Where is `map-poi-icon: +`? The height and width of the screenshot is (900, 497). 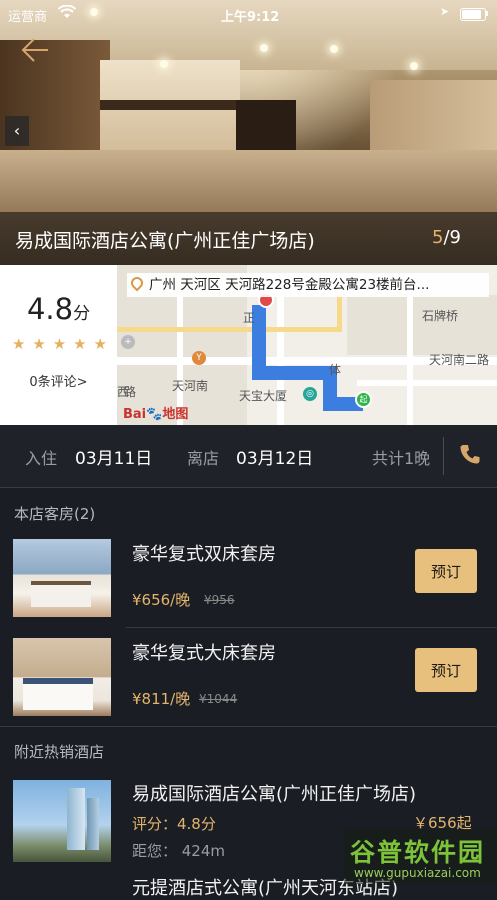
map-poi-icon: + is located at coordinates (128, 342).